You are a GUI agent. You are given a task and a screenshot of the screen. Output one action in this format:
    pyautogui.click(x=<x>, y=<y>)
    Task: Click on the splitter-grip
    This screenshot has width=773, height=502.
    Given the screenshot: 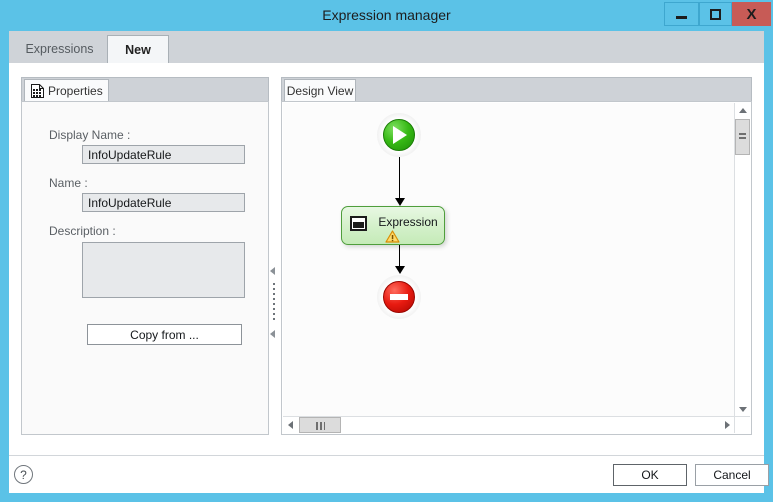 What is the action you would take?
    pyautogui.click(x=274, y=303)
    